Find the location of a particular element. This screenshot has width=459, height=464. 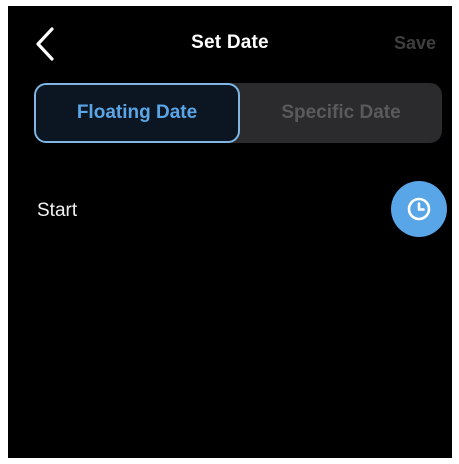

start-time-picker-button is located at coordinates (419, 209).